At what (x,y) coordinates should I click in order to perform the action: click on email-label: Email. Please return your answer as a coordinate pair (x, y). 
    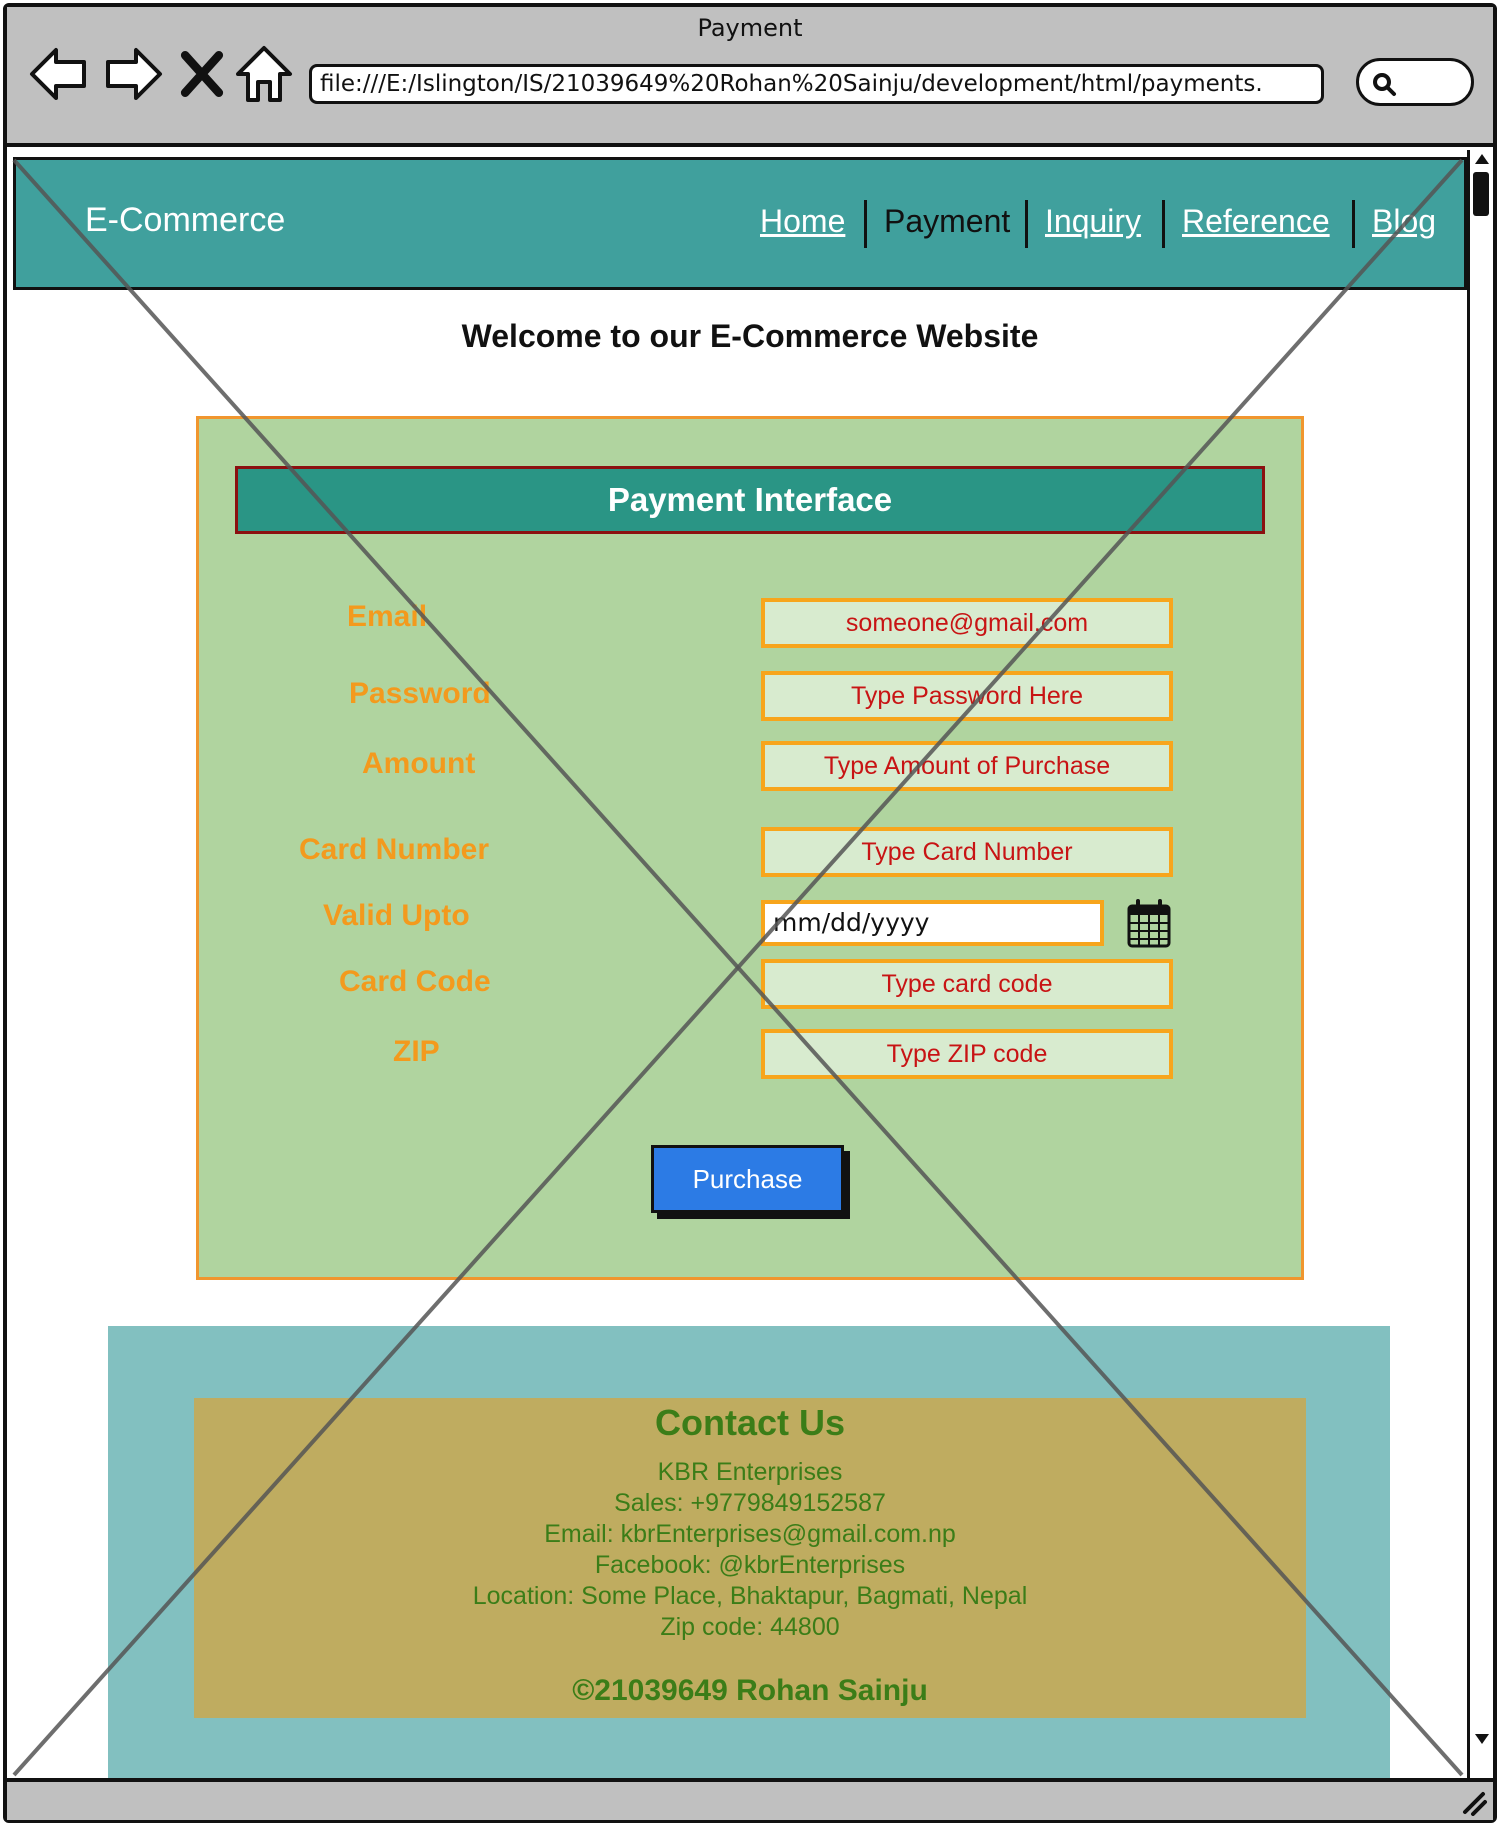
    Looking at the image, I should click on (387, 616).